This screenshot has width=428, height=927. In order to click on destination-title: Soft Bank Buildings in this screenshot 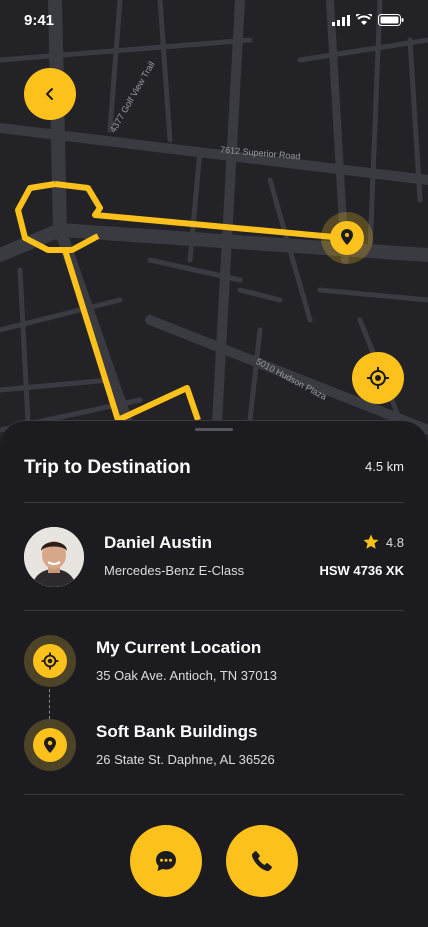, I will do `click(177, 731)`.